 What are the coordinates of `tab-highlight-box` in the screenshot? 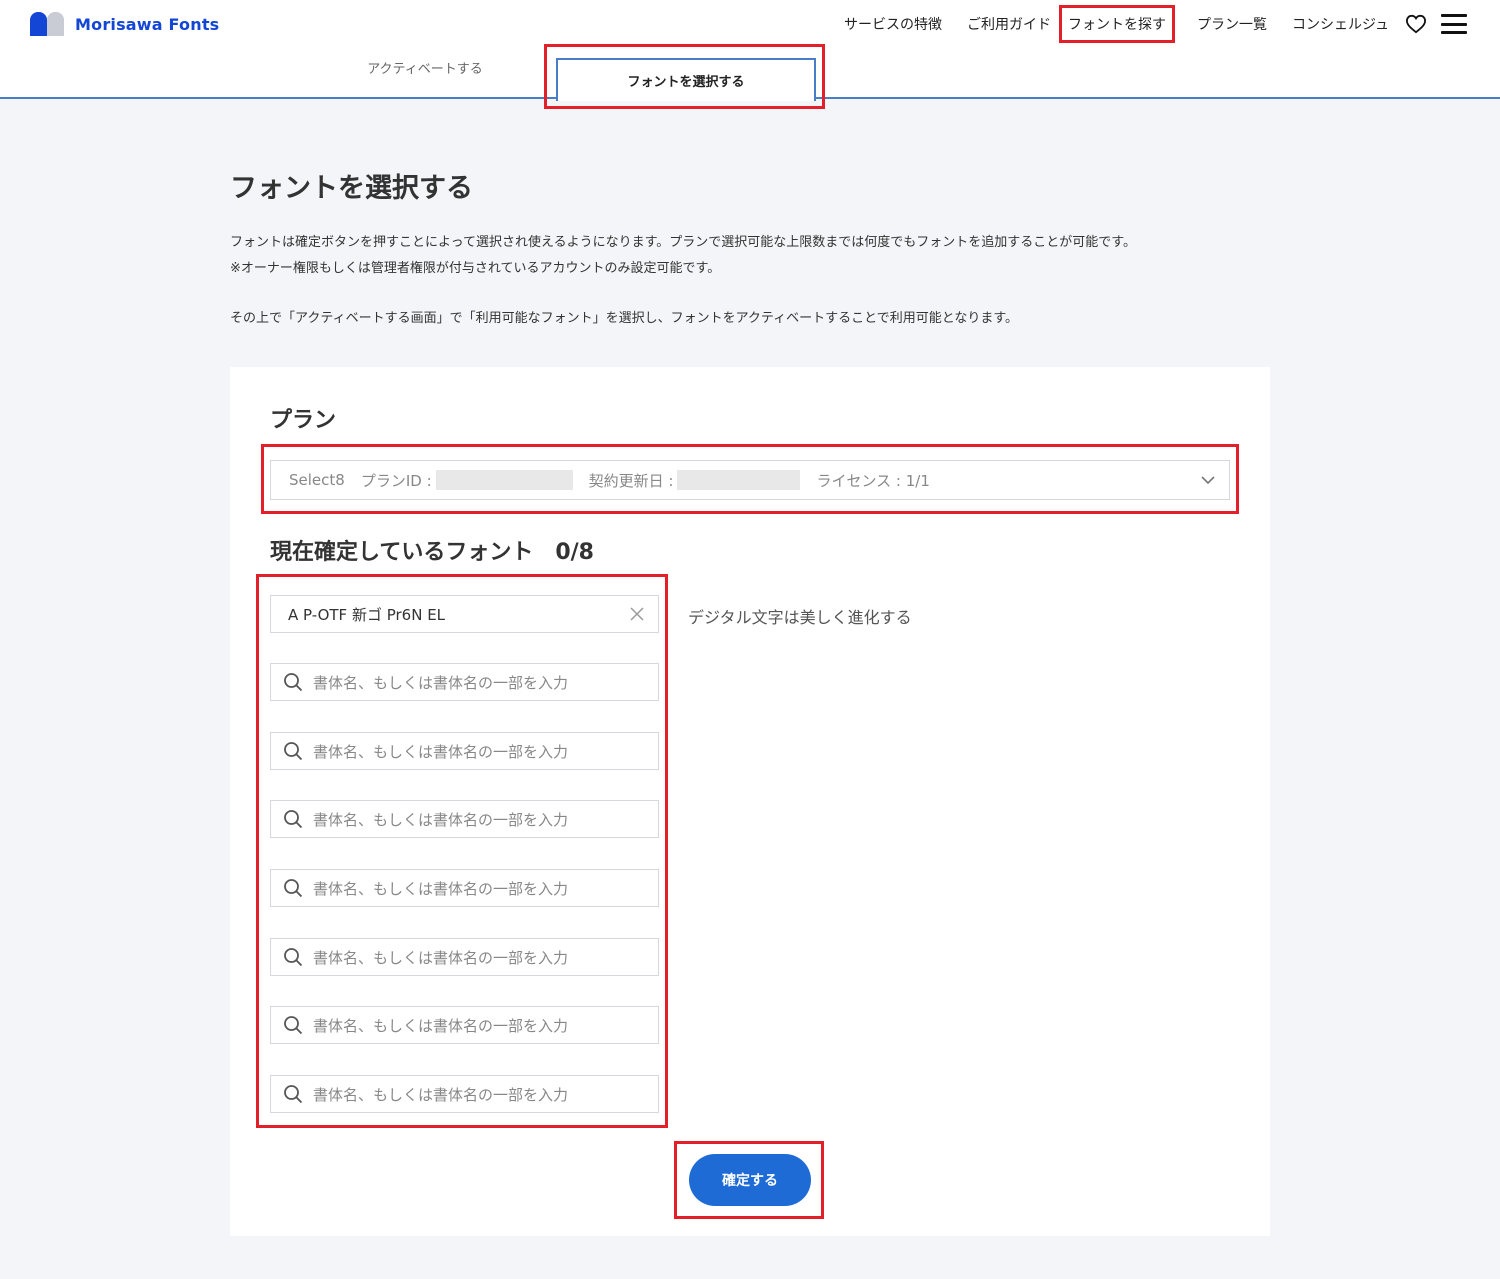 It's located at (684, 76).